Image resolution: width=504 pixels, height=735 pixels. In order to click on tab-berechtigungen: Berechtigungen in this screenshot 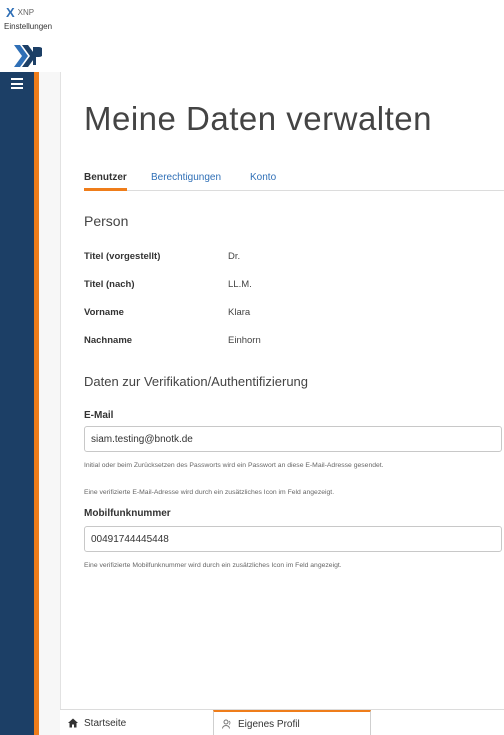, I will do `click(186, 181)`.